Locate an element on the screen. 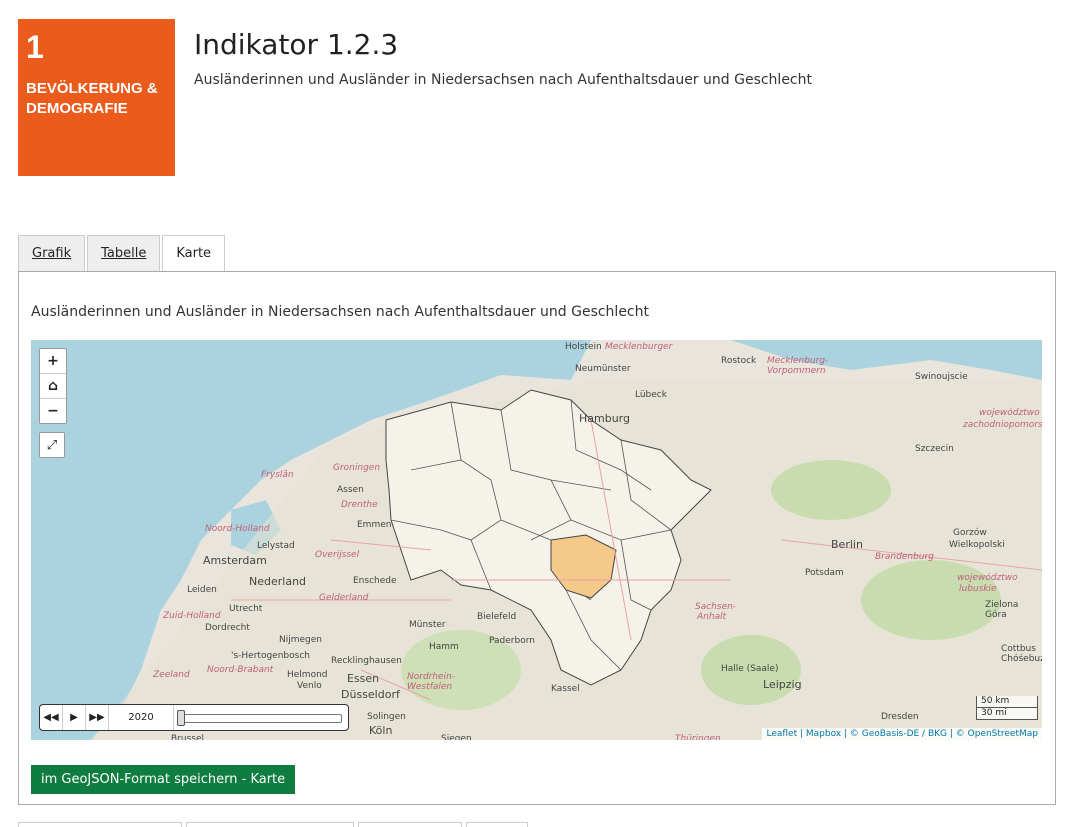 This screenshot has width=1069, height=827. save-geojson-button: im GeoJSON-Format speichern - Karte is located at coordinates (163, 779).